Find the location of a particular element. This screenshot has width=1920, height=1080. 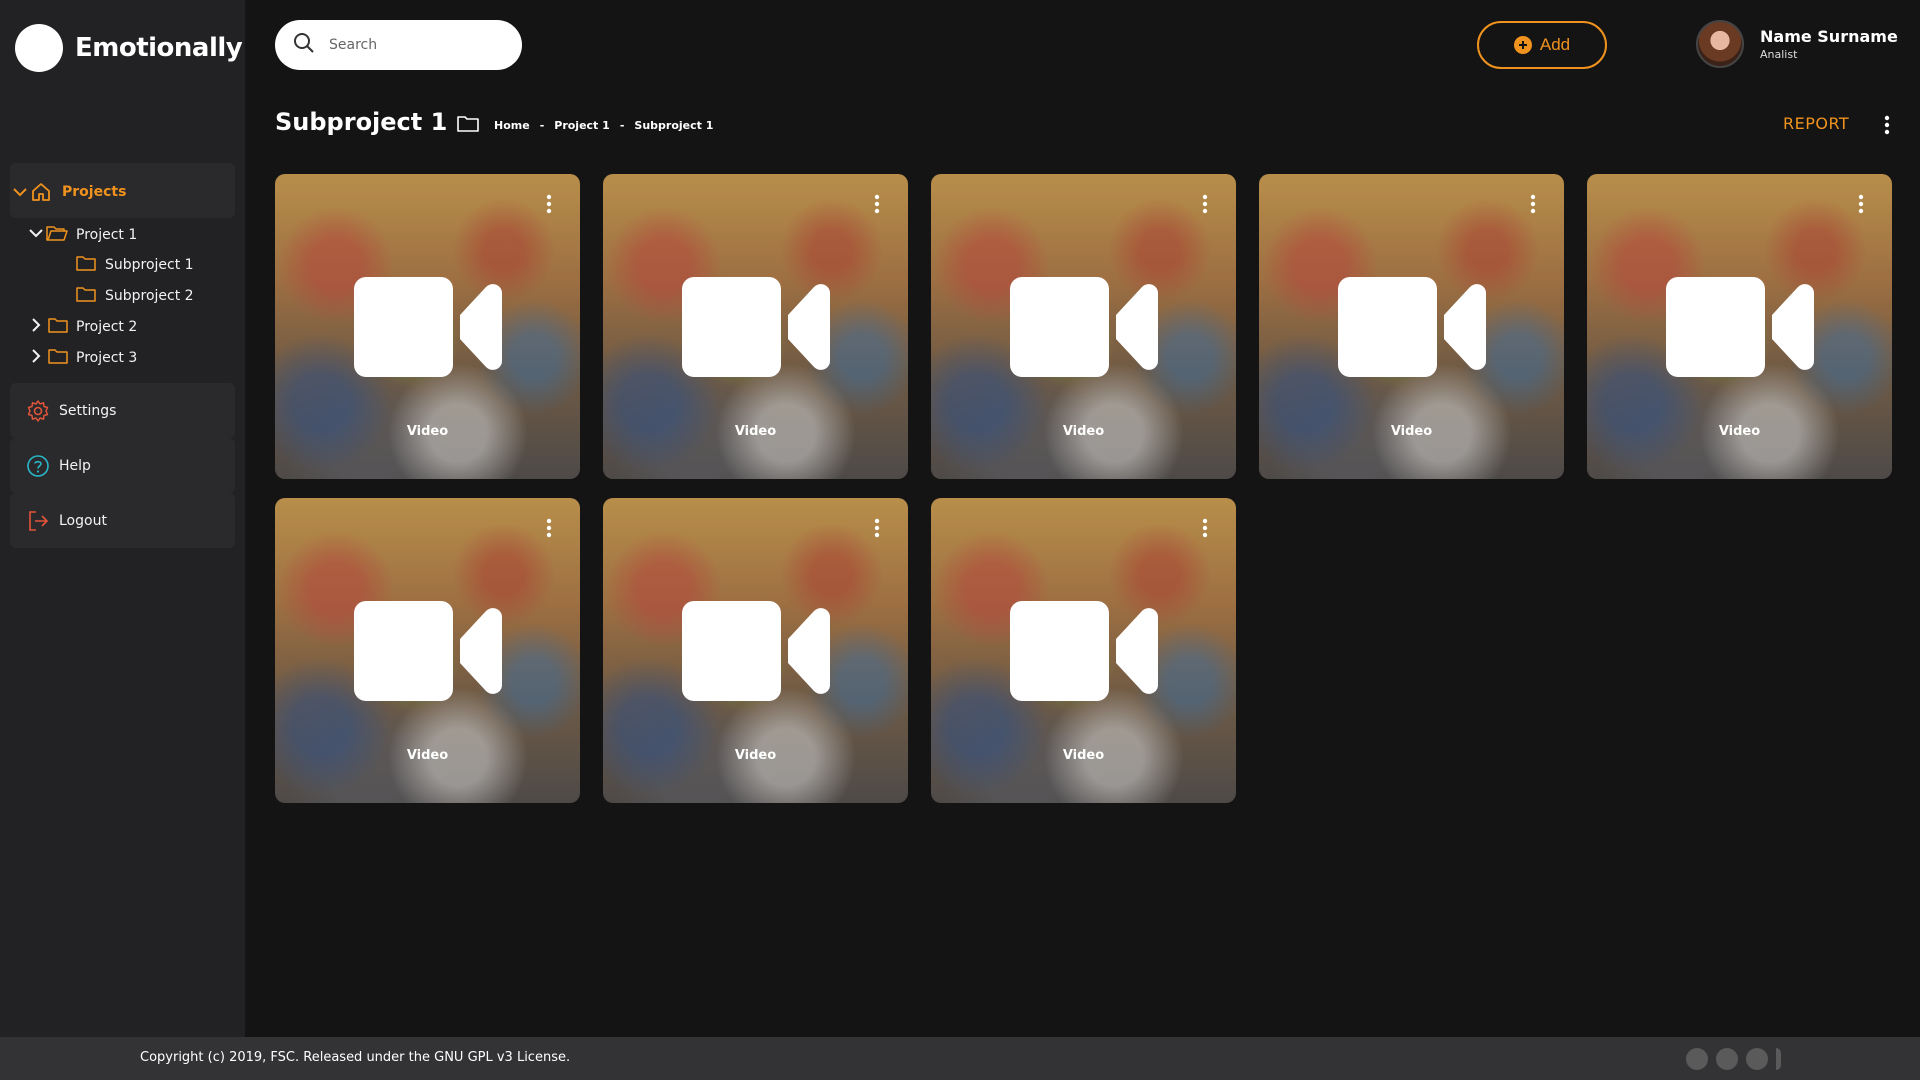

user-role: Analist is located at coordinates (1779, 54).